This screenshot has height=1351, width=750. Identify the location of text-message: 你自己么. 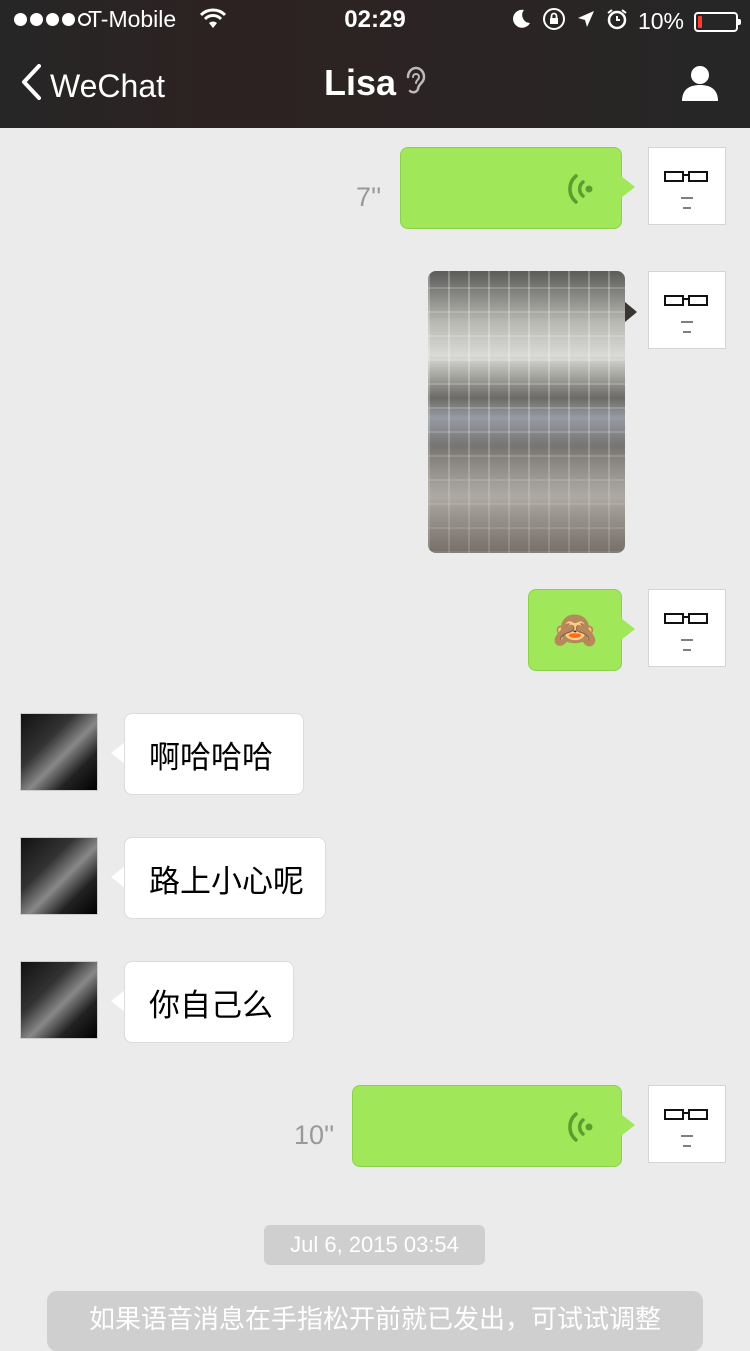
(209, 1002).